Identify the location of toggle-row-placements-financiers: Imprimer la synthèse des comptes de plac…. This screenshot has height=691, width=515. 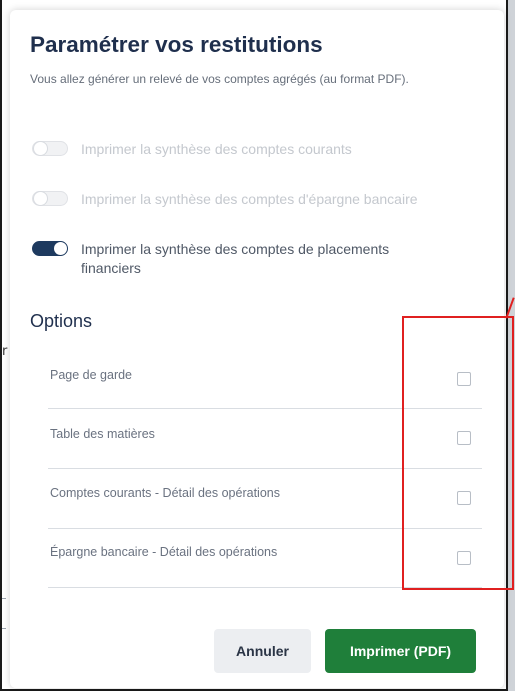
(252, 259).